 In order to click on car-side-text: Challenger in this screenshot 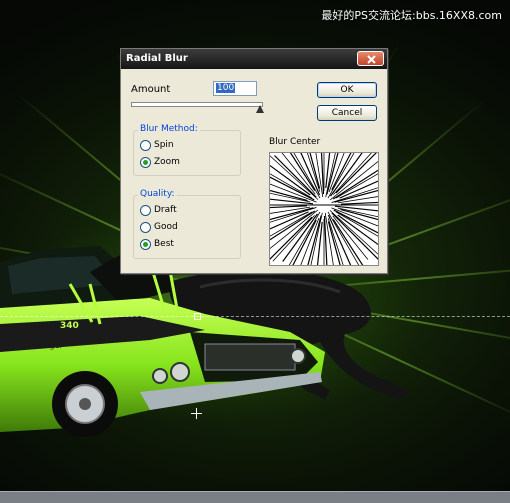, I will do `click(42, 345)`.